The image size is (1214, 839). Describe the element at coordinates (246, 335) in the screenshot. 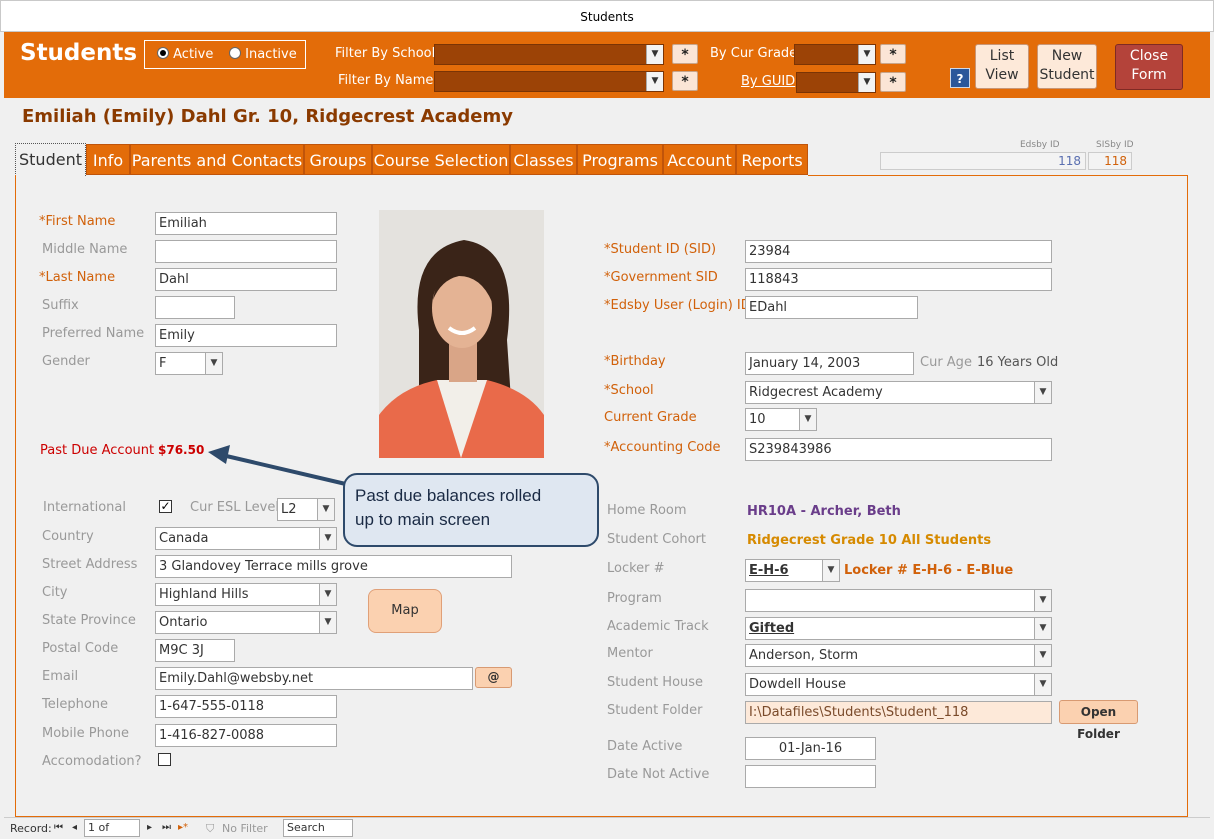

I see `preferred-name-field: Emily` at that location.